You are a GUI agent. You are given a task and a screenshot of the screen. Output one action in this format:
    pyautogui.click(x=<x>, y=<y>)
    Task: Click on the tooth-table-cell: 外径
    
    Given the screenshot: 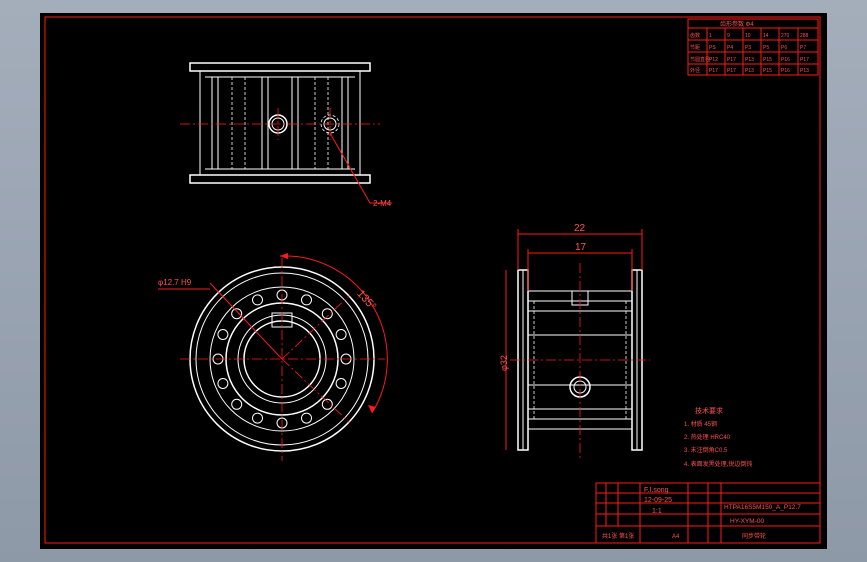 What is the action you would take?
    pyautogui.click(x=695, y=70)
    